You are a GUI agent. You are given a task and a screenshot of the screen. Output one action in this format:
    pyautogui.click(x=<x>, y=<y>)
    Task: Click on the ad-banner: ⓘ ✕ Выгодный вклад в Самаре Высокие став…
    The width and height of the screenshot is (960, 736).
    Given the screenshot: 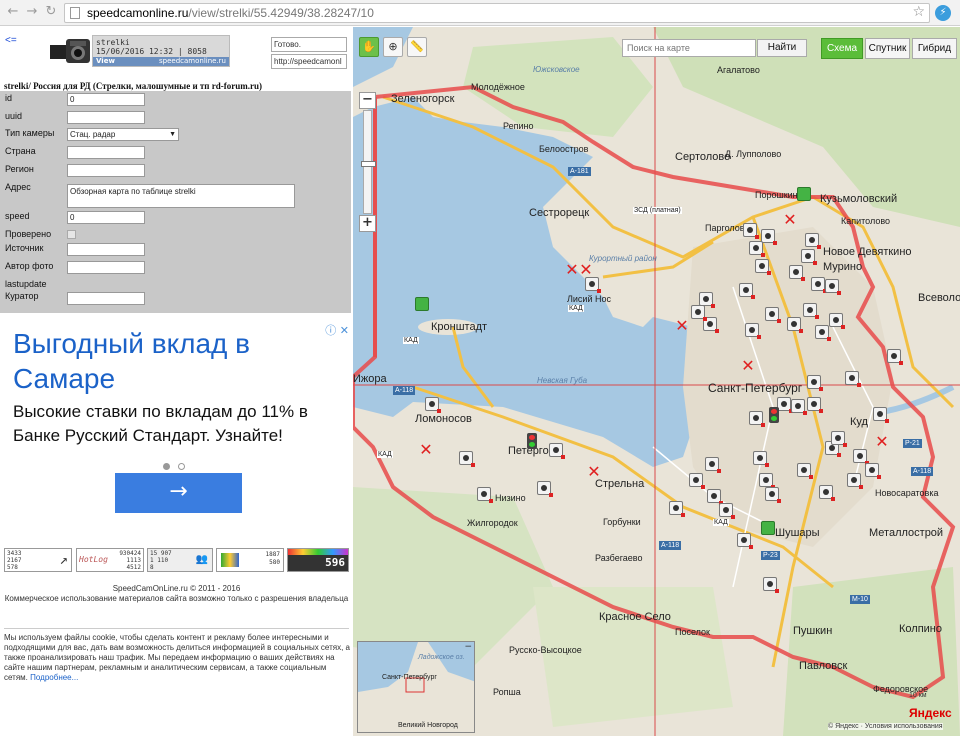 What is the action you would take?
    pyautogui.click(x=176, y=424)
    